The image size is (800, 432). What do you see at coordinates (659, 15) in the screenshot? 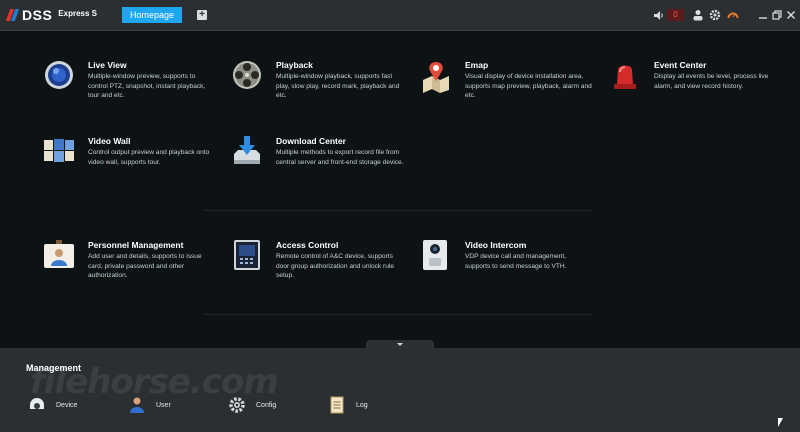
I see `speaker-icon` at bounding box center [659, 15].